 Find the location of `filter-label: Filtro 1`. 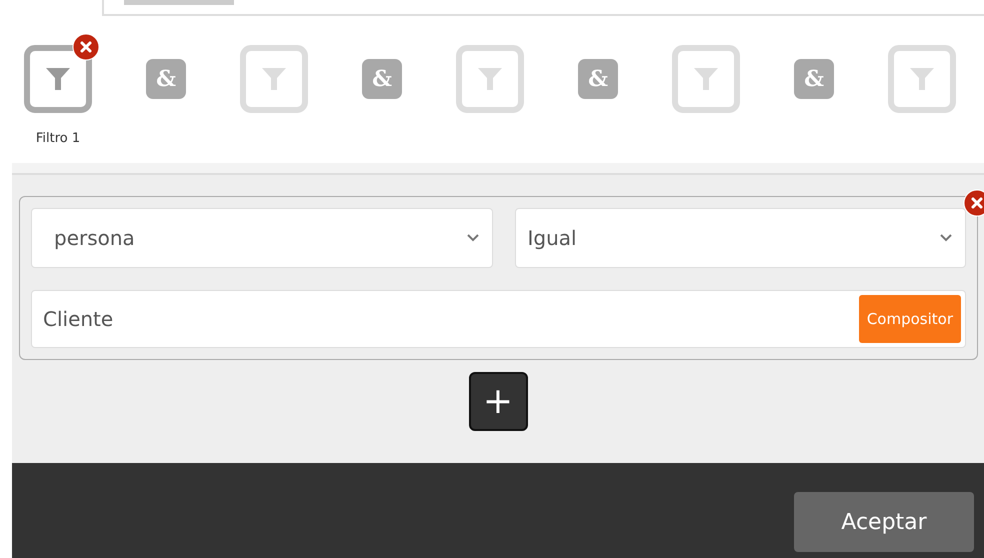

filter-label: Filtro 1 is located at coordinates (58, 138).